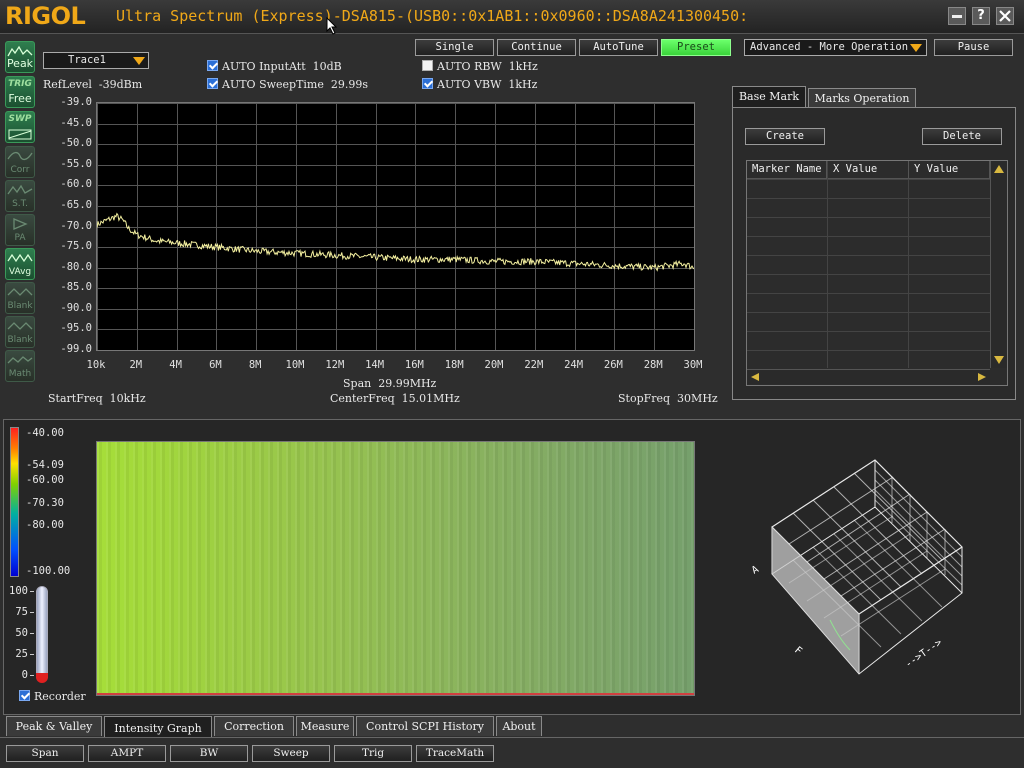  I want to click on start-freq: StartFreq 10kHz, so click(97, 398).